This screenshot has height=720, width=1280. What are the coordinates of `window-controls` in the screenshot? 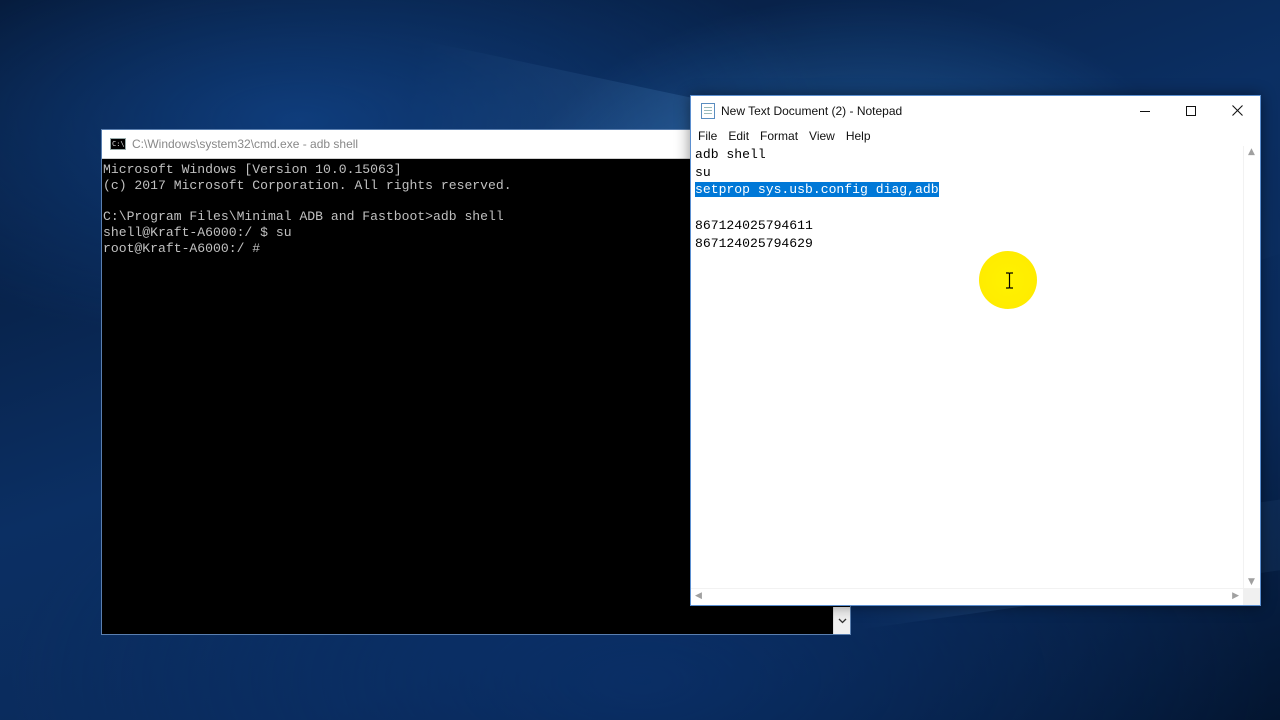 It's located at (1191, 110).